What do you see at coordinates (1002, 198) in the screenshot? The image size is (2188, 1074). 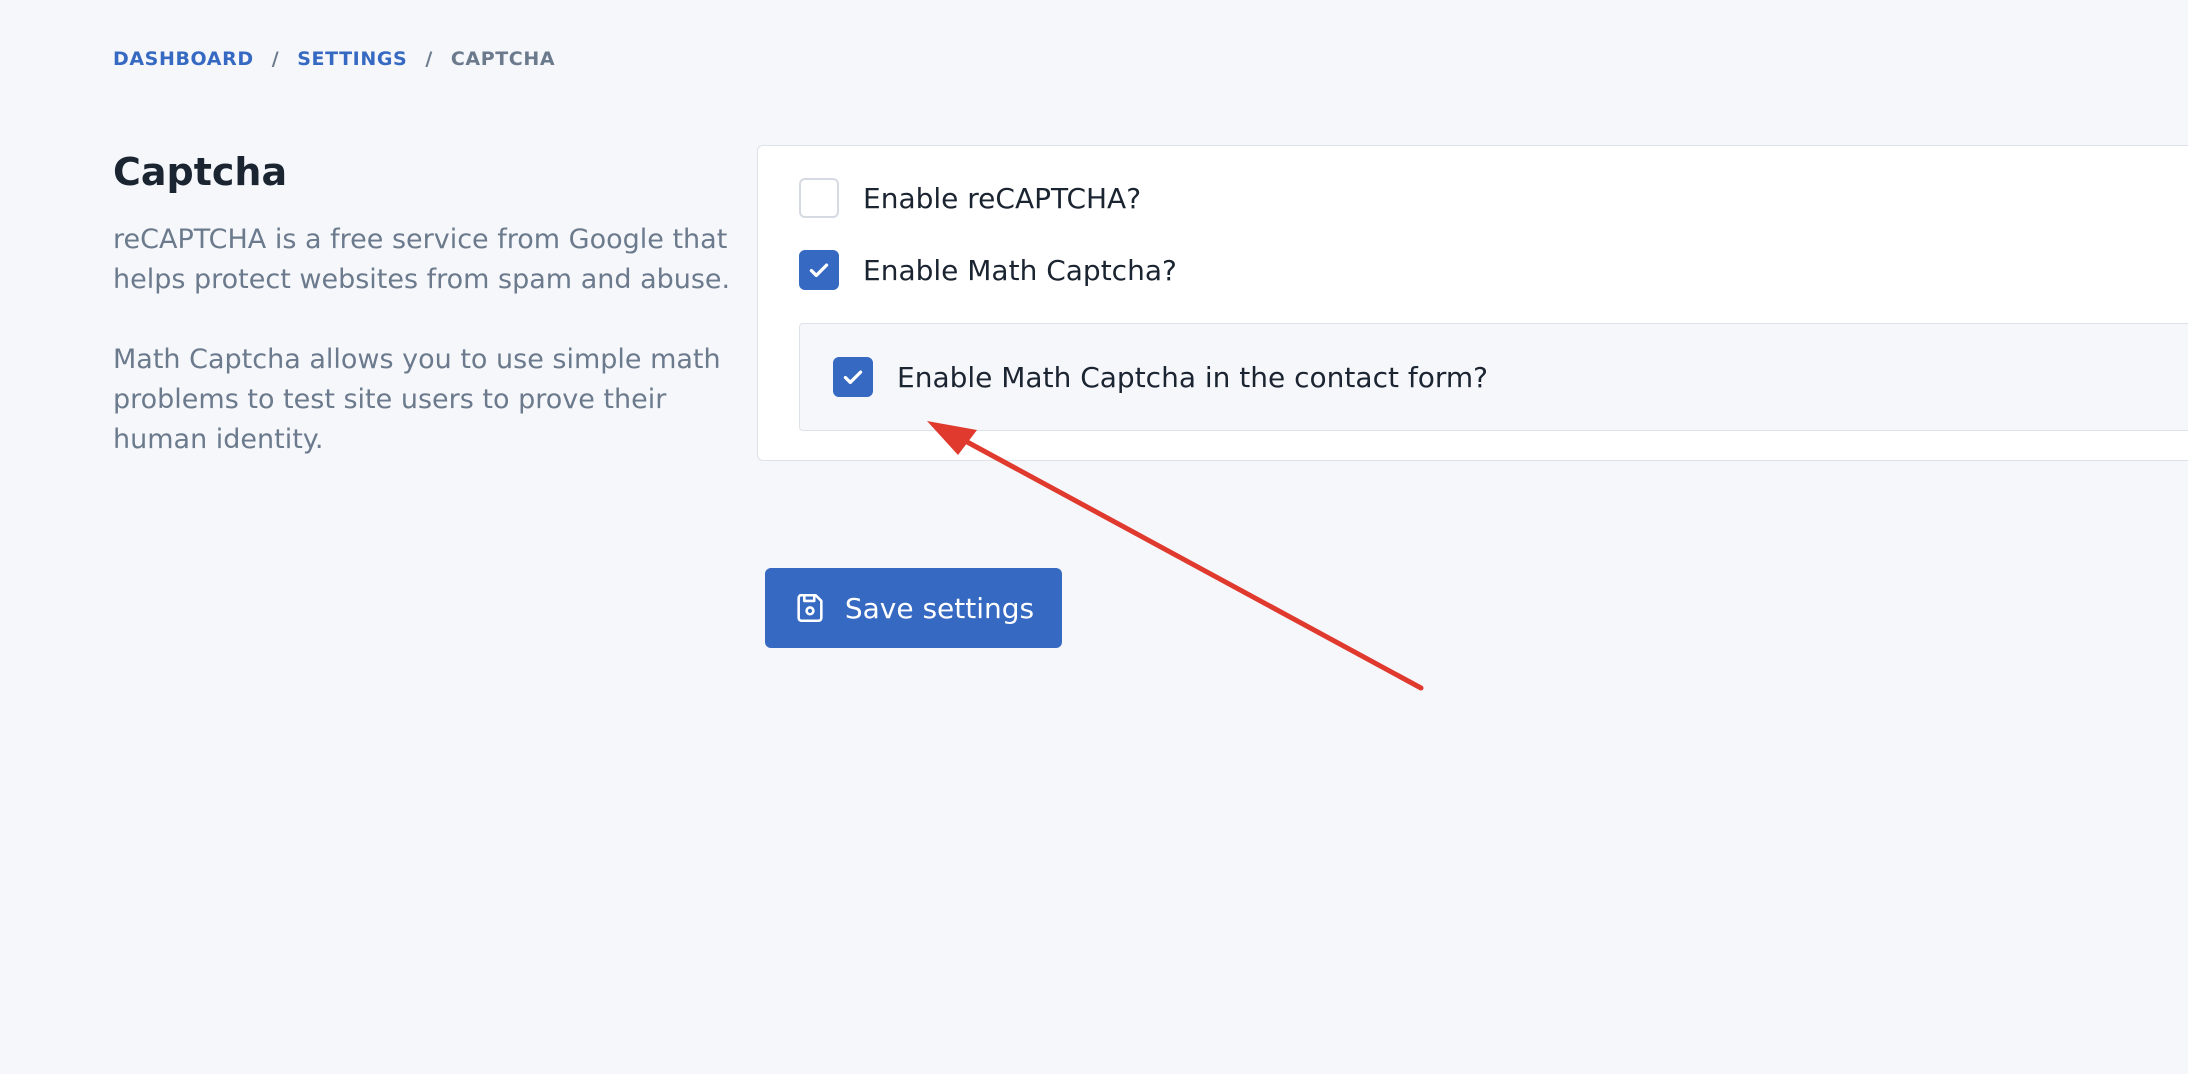 I see `recaptcha-label: Enable reCAPTCHA?` at bounding box center [1002, 198].